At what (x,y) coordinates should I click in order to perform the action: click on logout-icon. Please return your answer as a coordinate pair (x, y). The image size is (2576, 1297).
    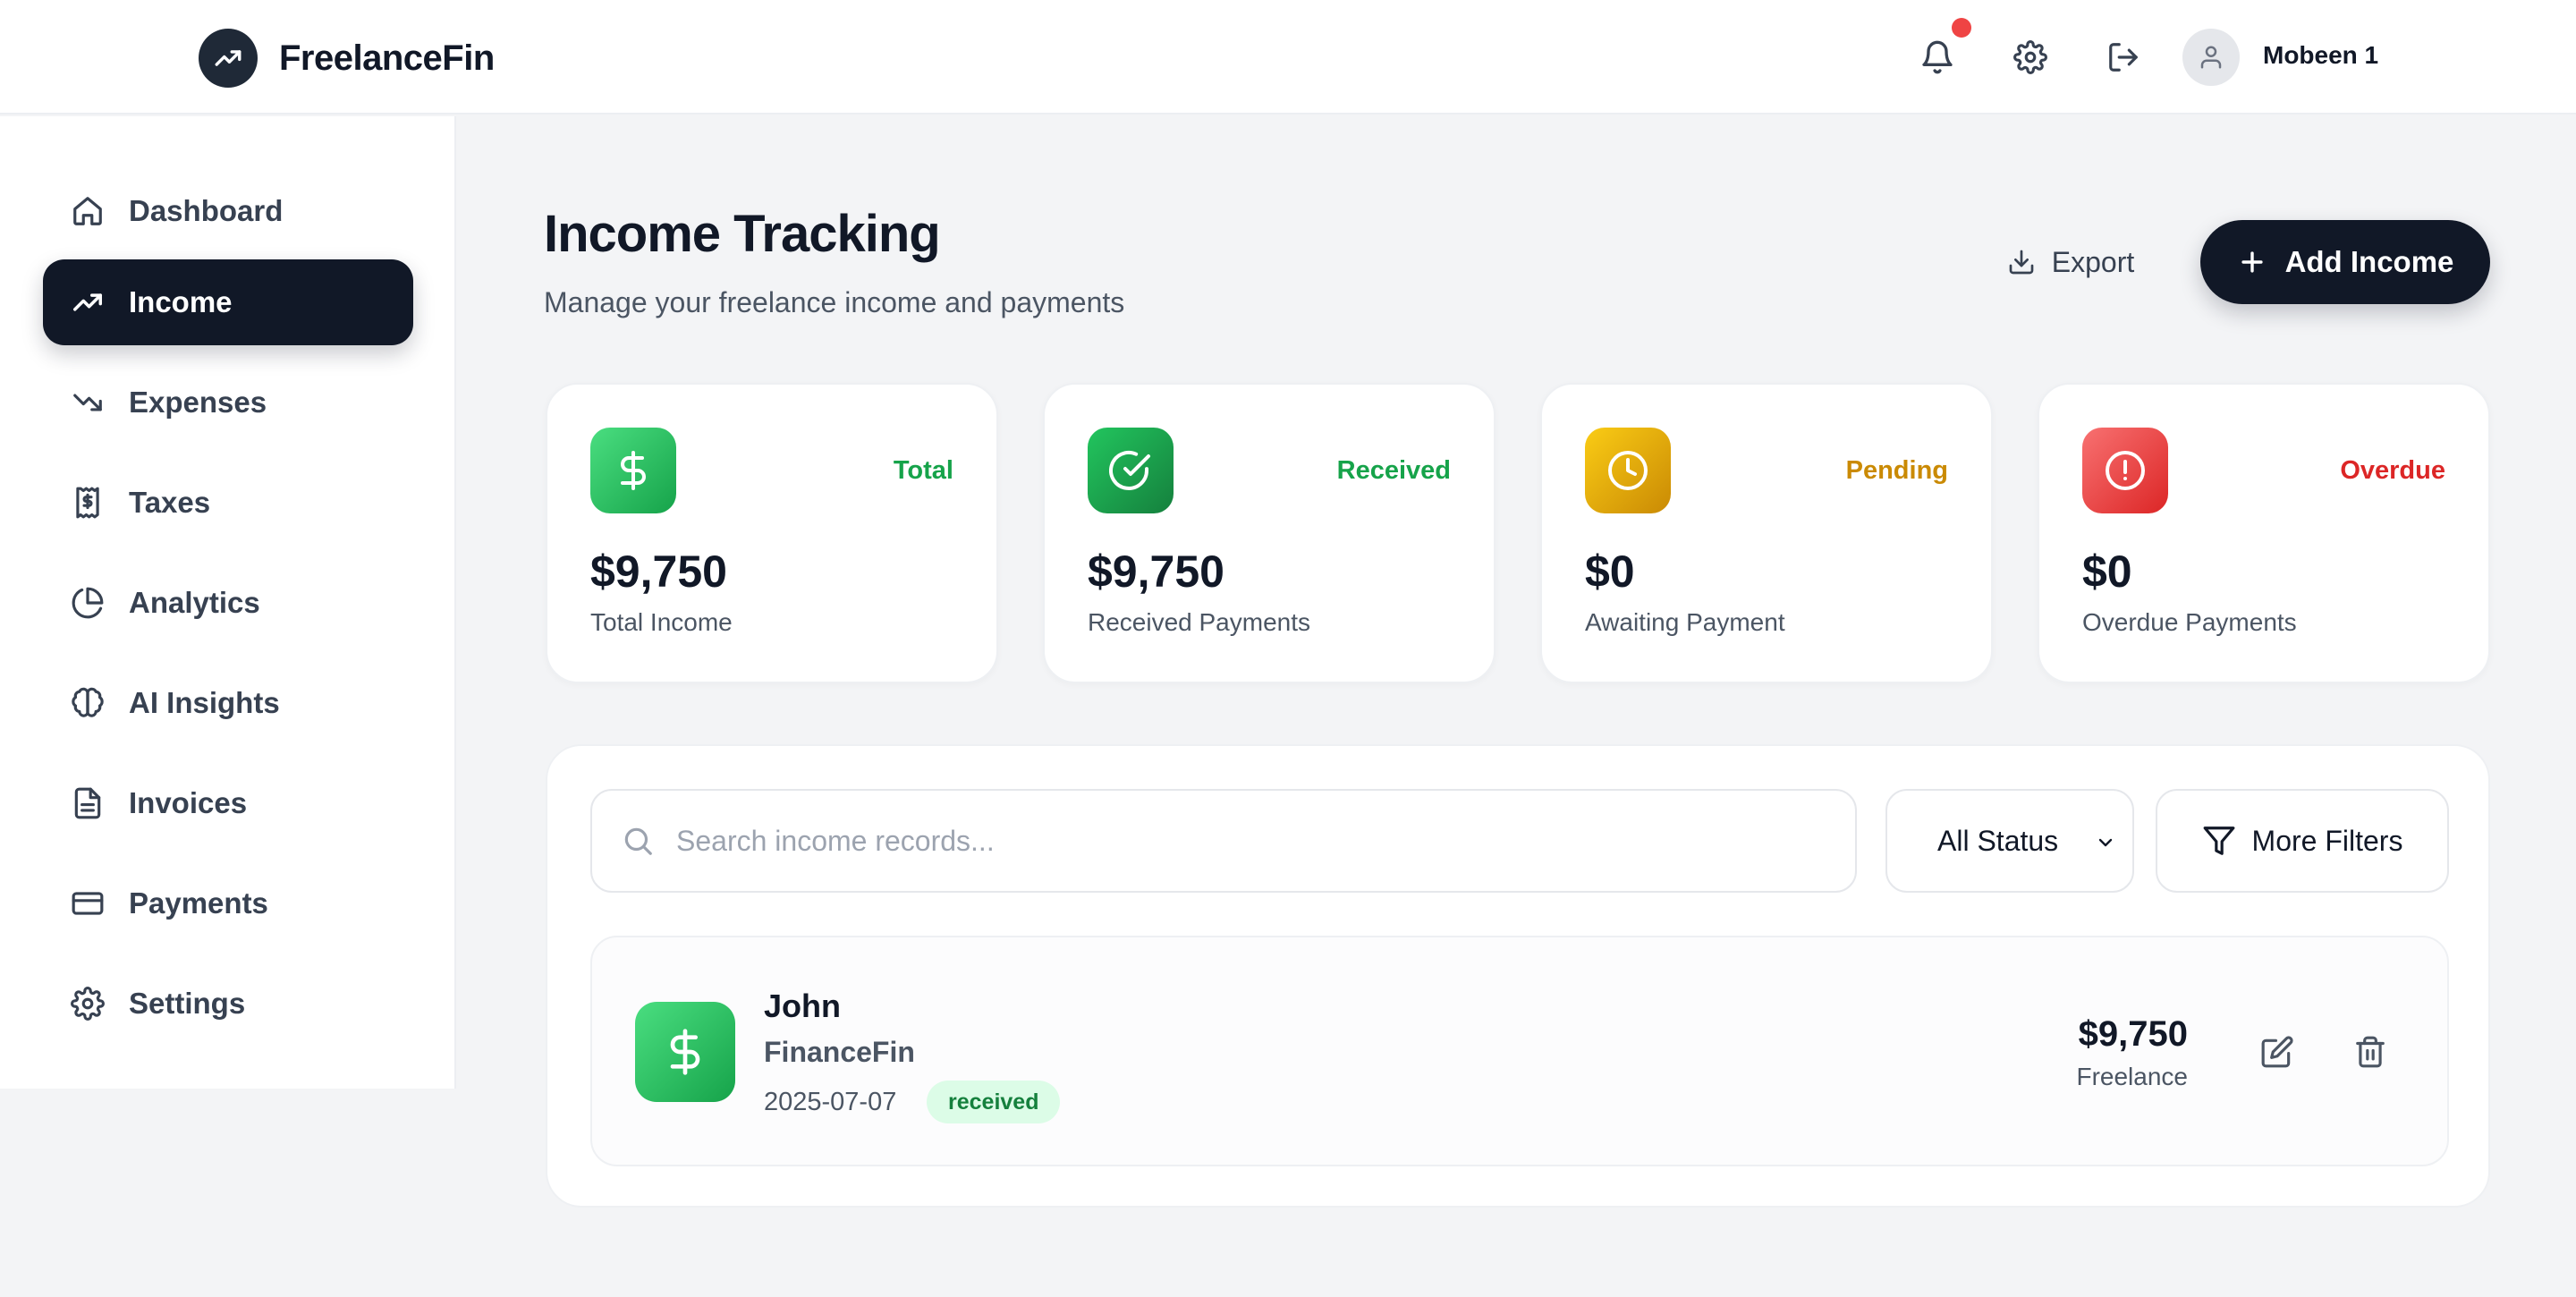
    Looking at the image, I should click on (2123, 57).